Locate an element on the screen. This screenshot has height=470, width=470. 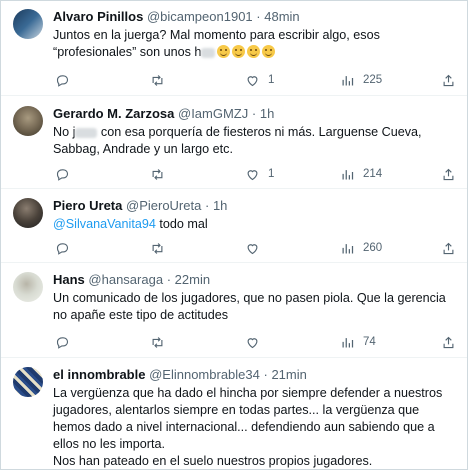
tweet-header: Piero Ureta @PieroUreta · 1h is located at coordinates (255, 206).